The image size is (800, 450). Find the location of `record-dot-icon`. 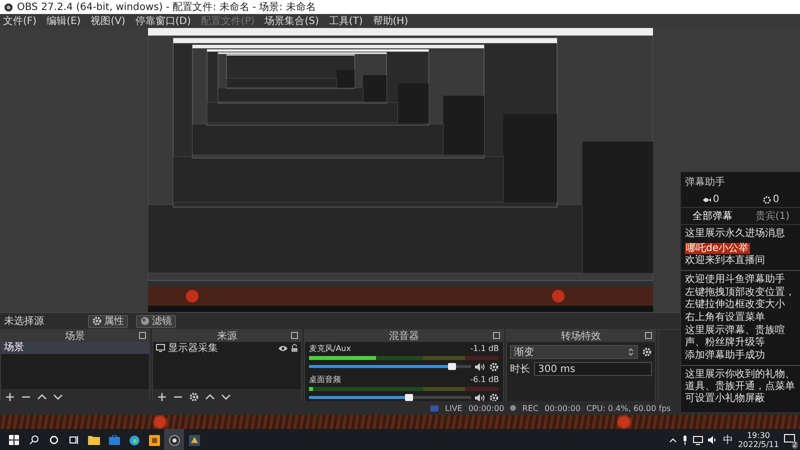

record-dot-icon is located at coordinates (513, 408).